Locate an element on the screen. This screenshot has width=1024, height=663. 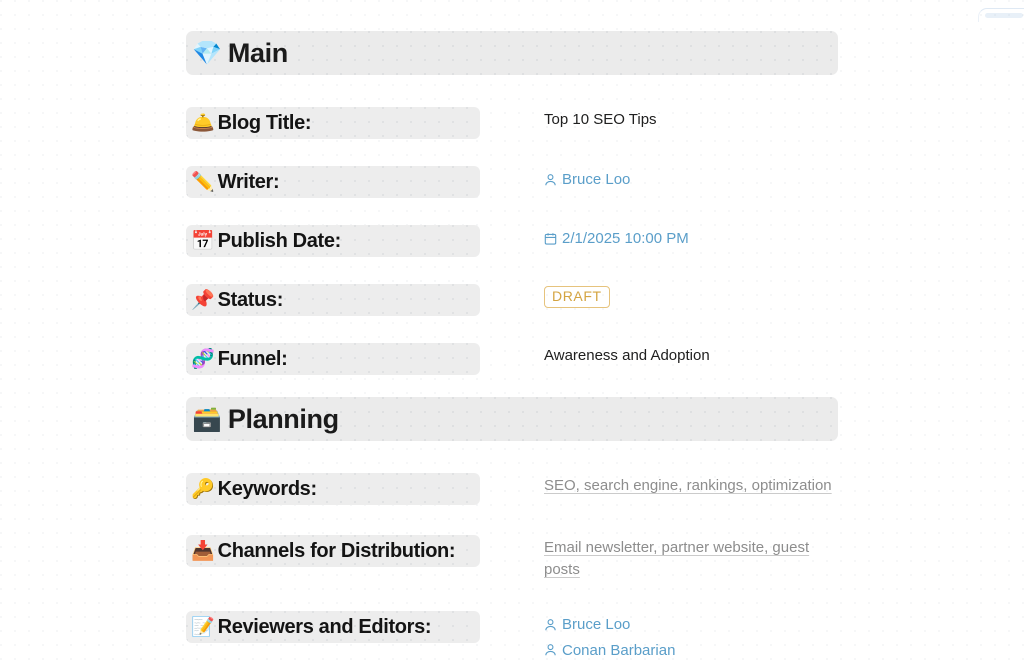
field-label-writer: ✏️ Writer: is located at coordinates (333, 182).